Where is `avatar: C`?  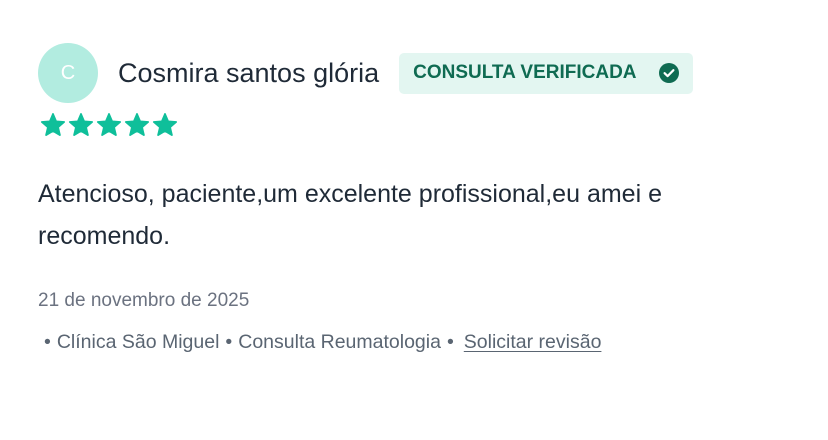
avatar: C is located at coordinates (68, 73).